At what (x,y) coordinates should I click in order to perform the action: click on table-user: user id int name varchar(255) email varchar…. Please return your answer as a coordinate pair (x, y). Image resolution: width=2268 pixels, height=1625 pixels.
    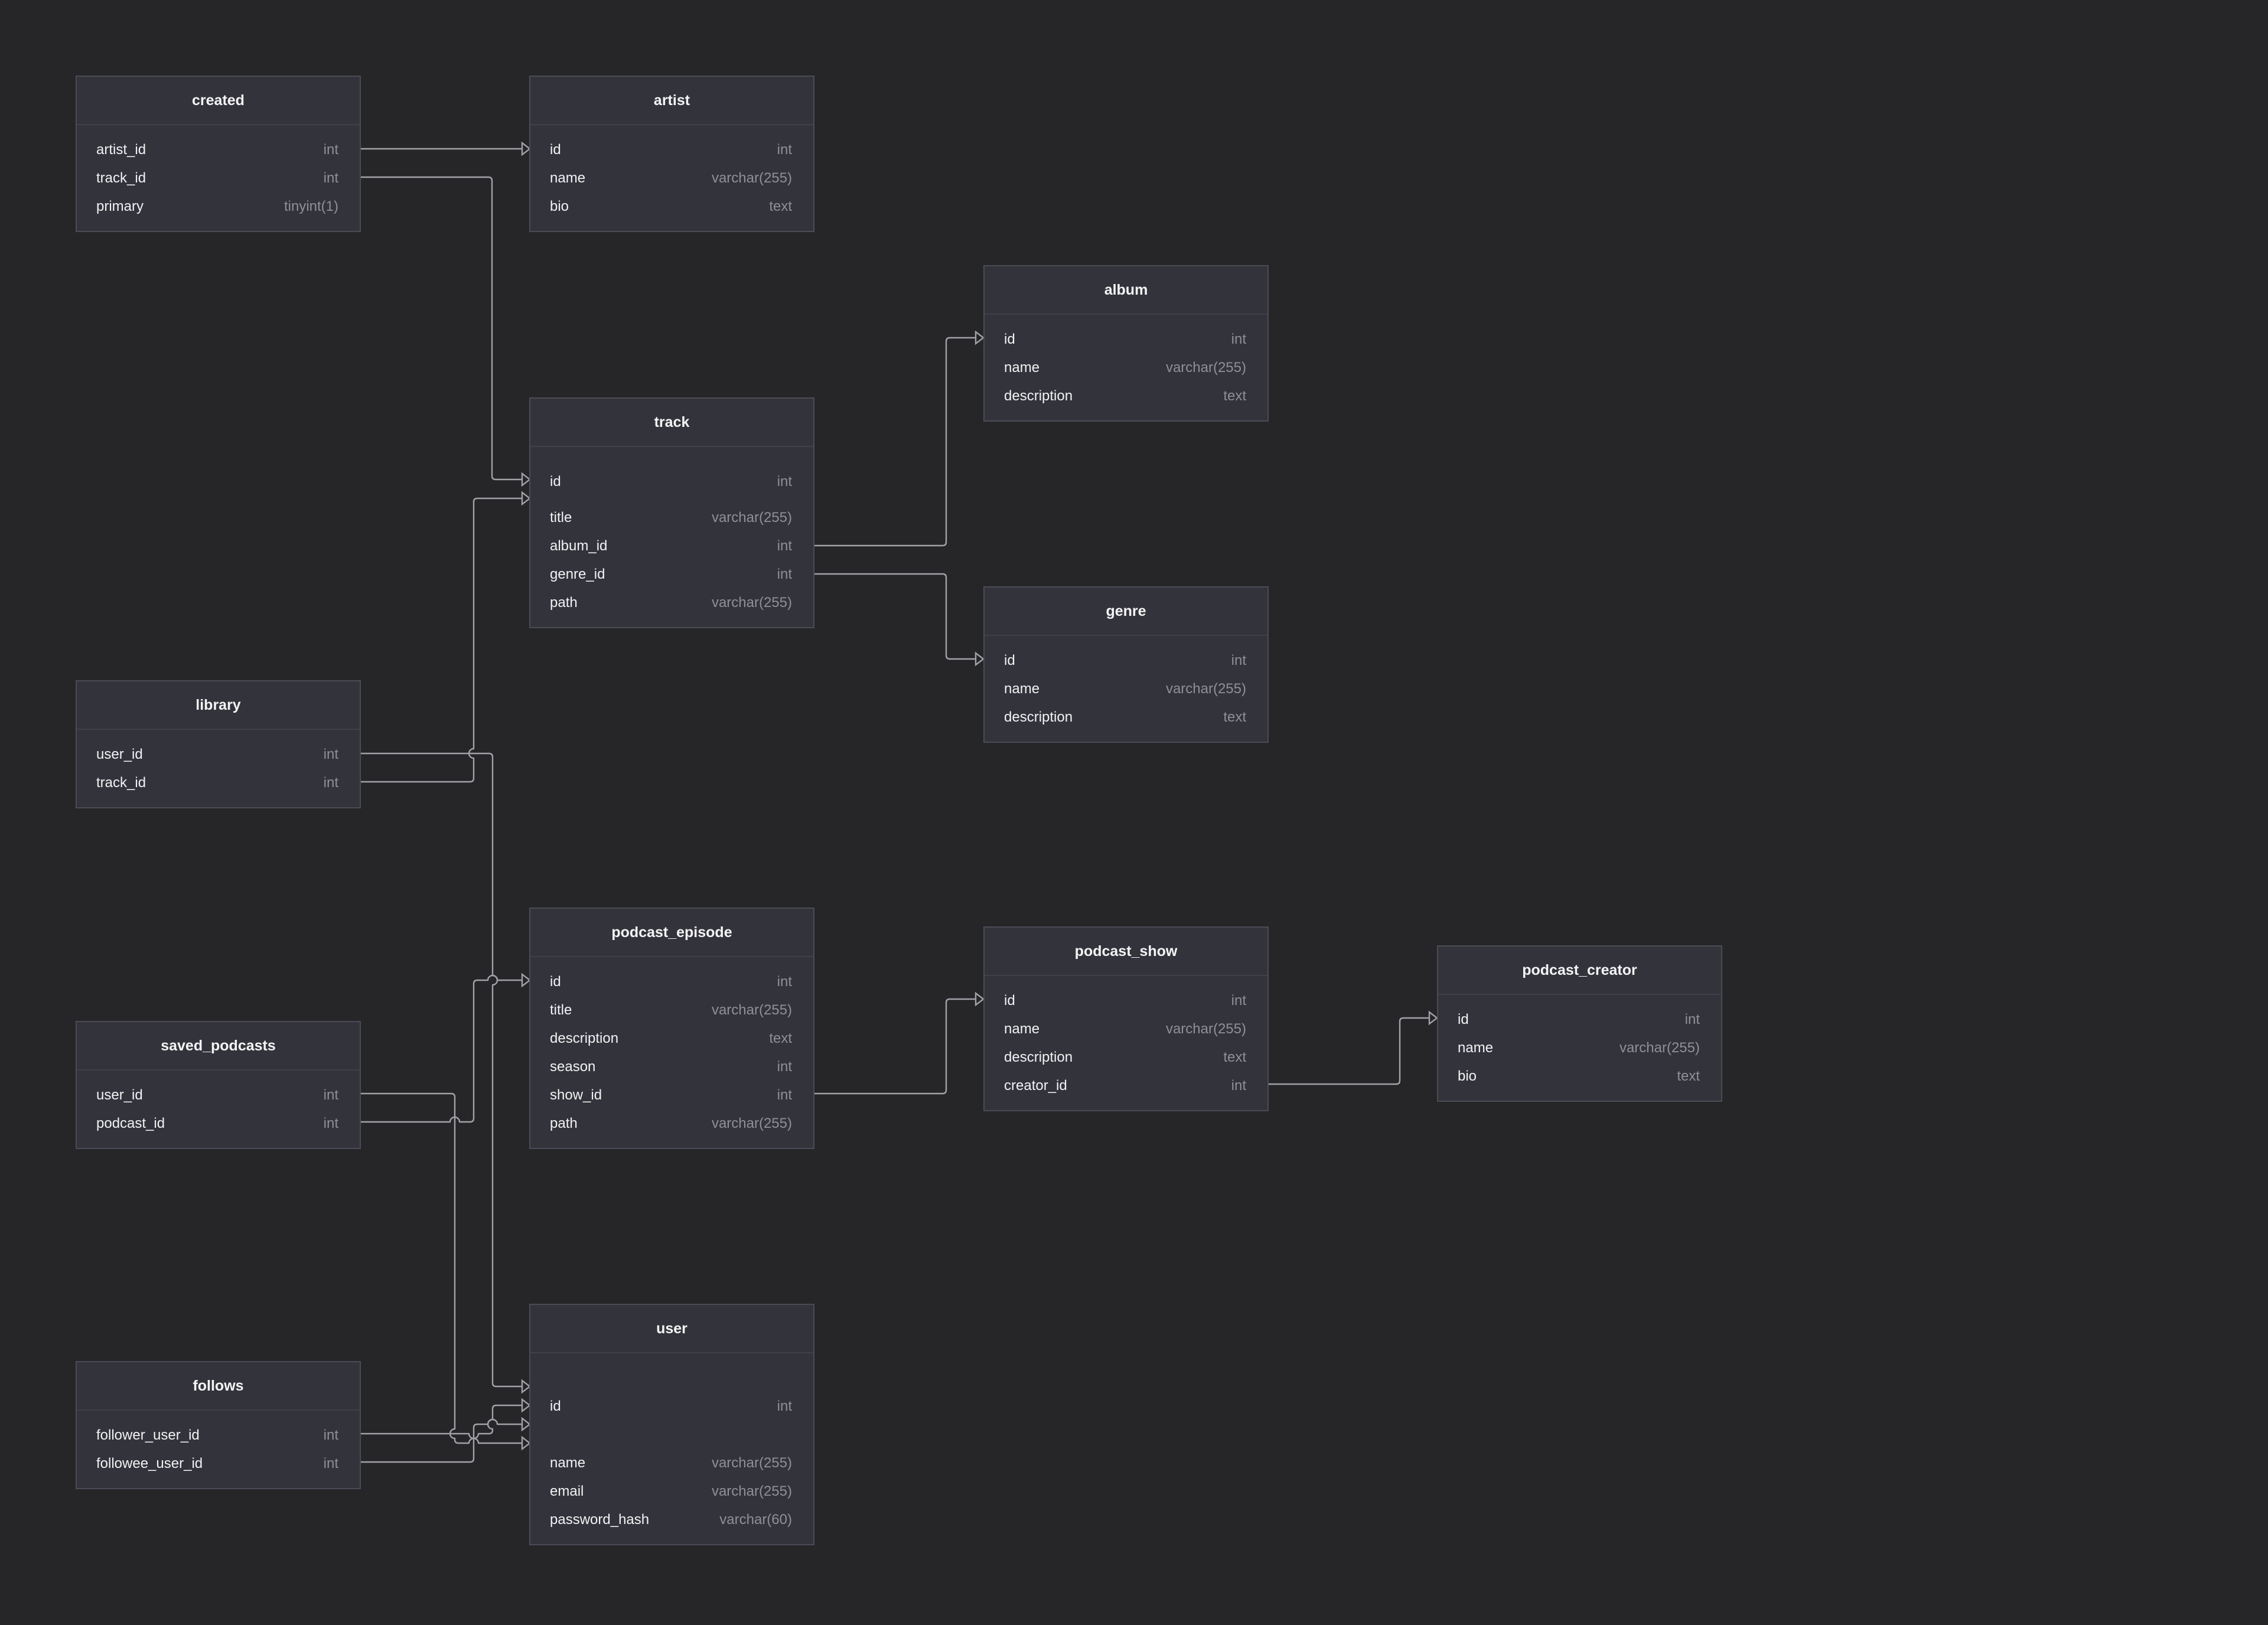
    Looking at the image, I should click on (671, 1424).